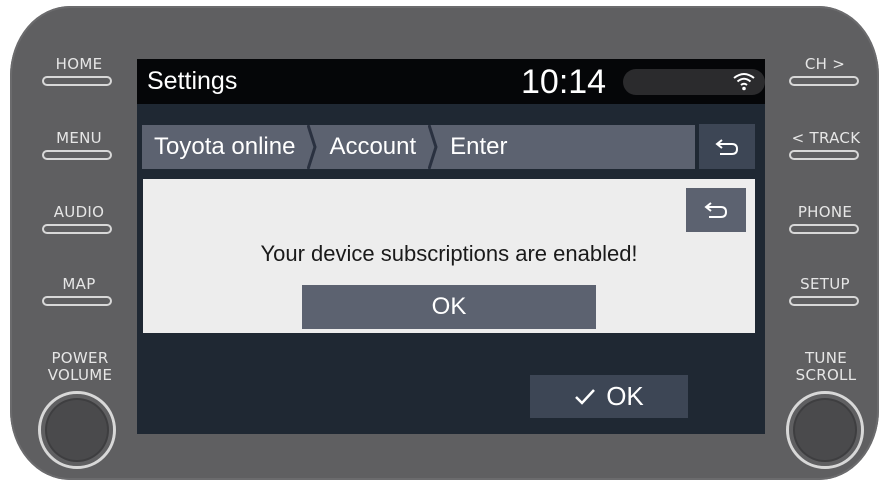 This screenshot has width=889, height=483. I want to click on power-label: POWER, so click(80, 358).